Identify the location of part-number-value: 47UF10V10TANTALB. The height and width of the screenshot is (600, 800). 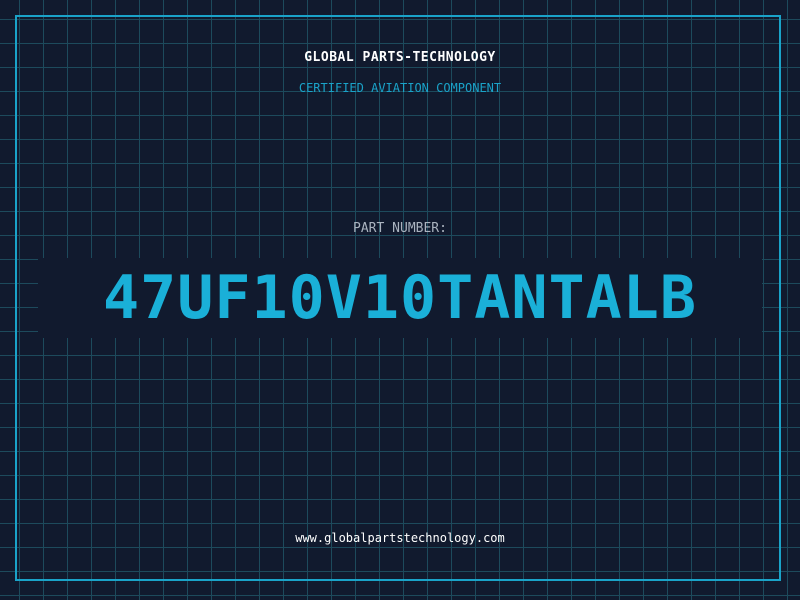
(400, 298).